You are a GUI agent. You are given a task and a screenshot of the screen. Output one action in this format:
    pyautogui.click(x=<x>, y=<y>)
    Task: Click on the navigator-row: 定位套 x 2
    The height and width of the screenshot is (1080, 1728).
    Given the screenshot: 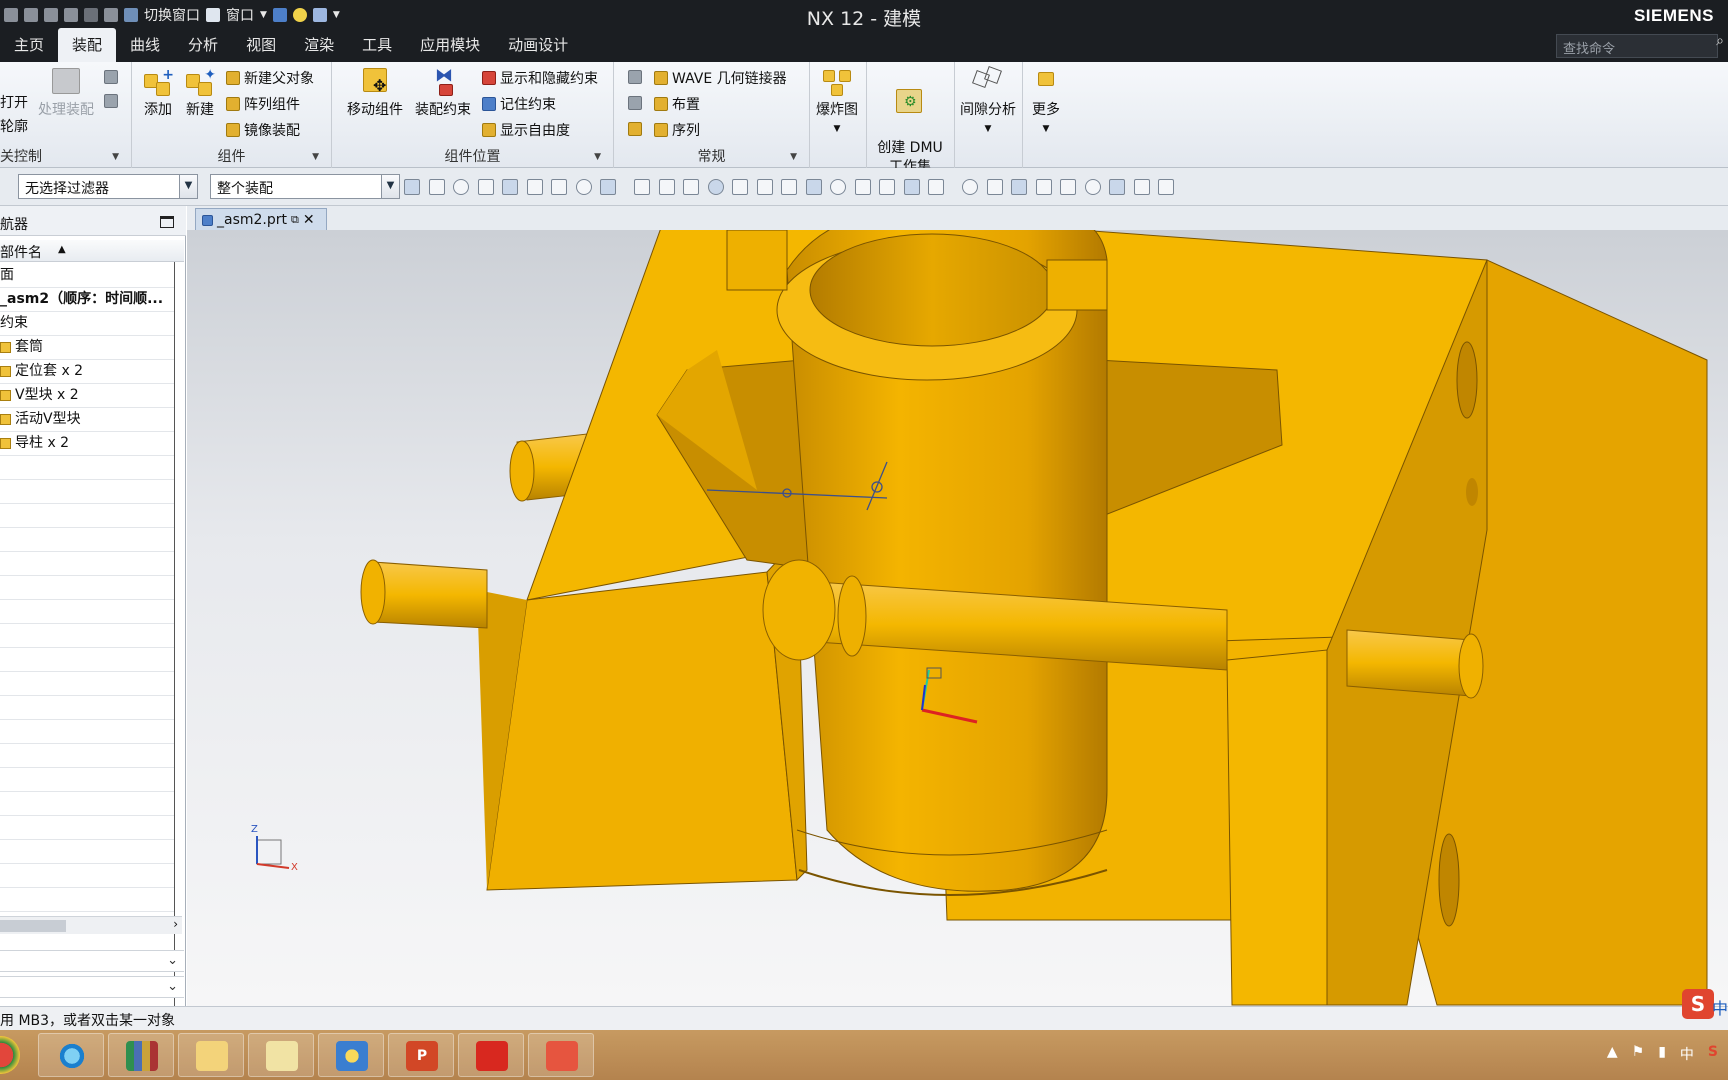 What is the action you would take?
    pyautogui.click(x=87, y=372)
    